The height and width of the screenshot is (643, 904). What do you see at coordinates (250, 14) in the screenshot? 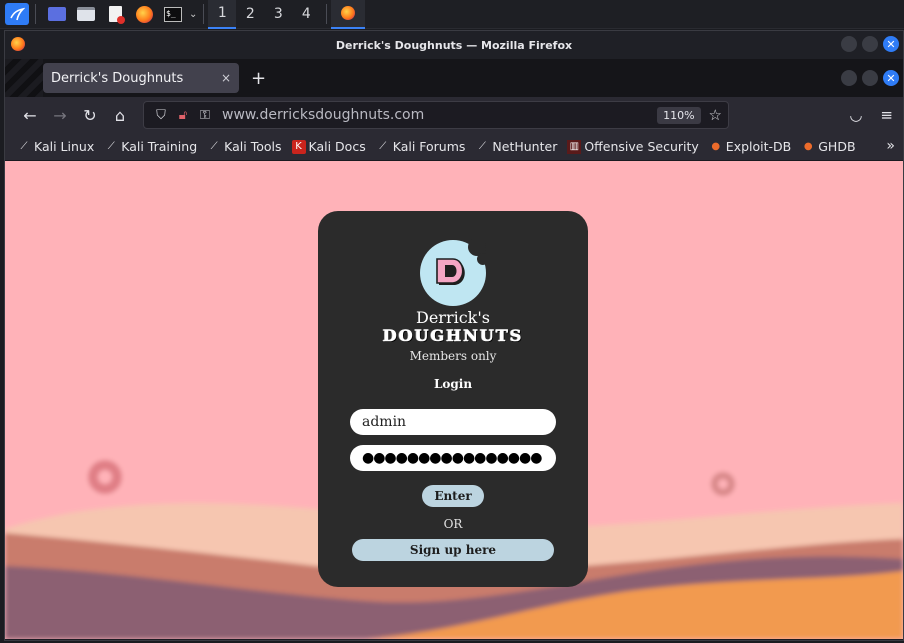
I see `workspace-2: 2` at bounding box center [250, 14].